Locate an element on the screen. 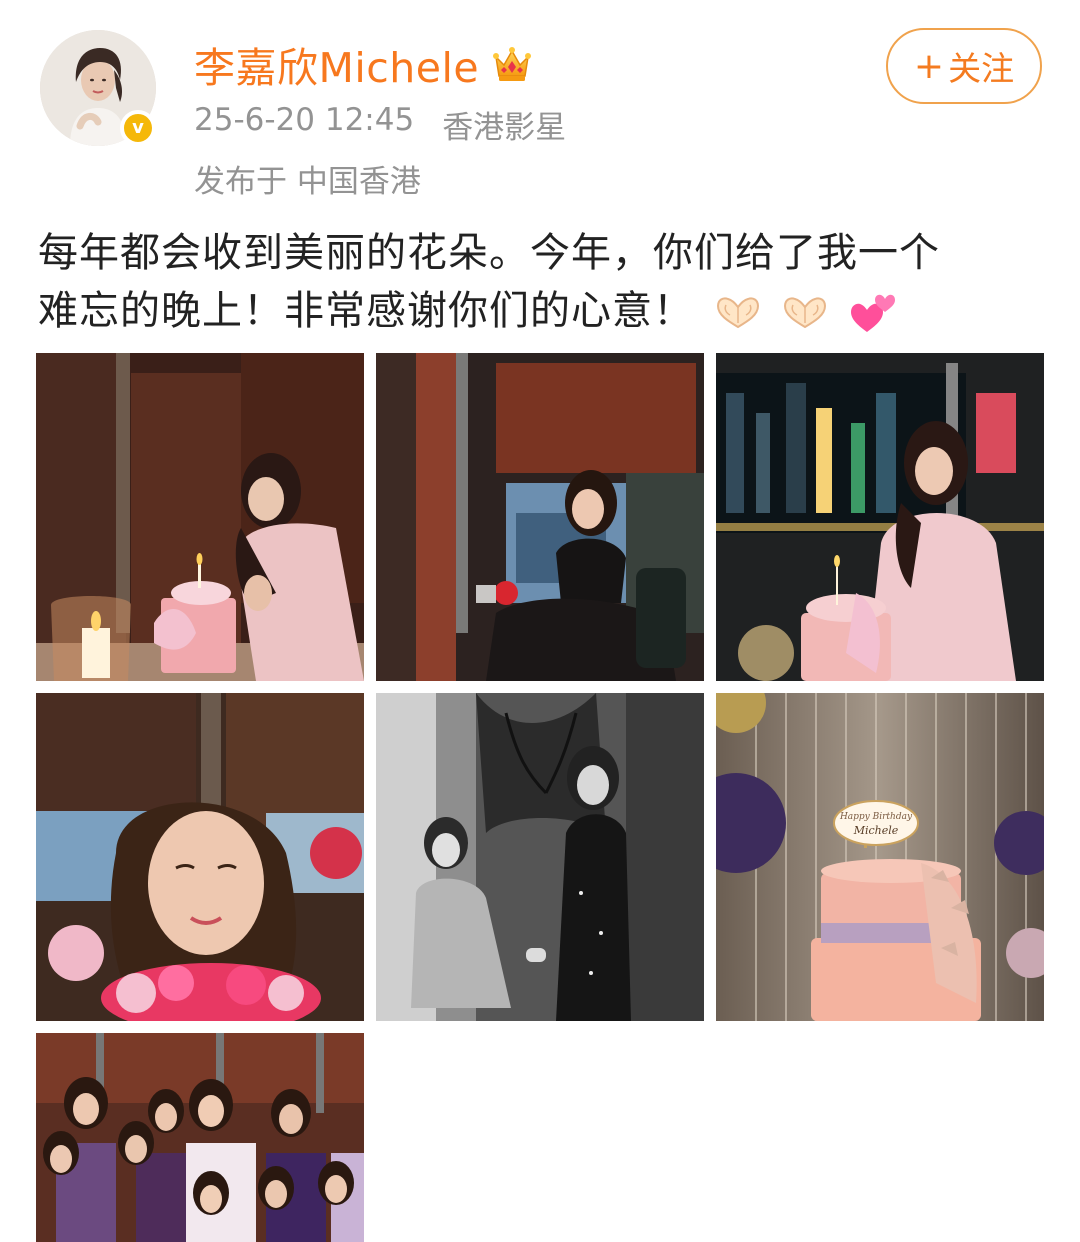 The width and height of the screenshot is (1080, 1242). post-location: 发布于 中国香港 is located at coordinates (307, 182).